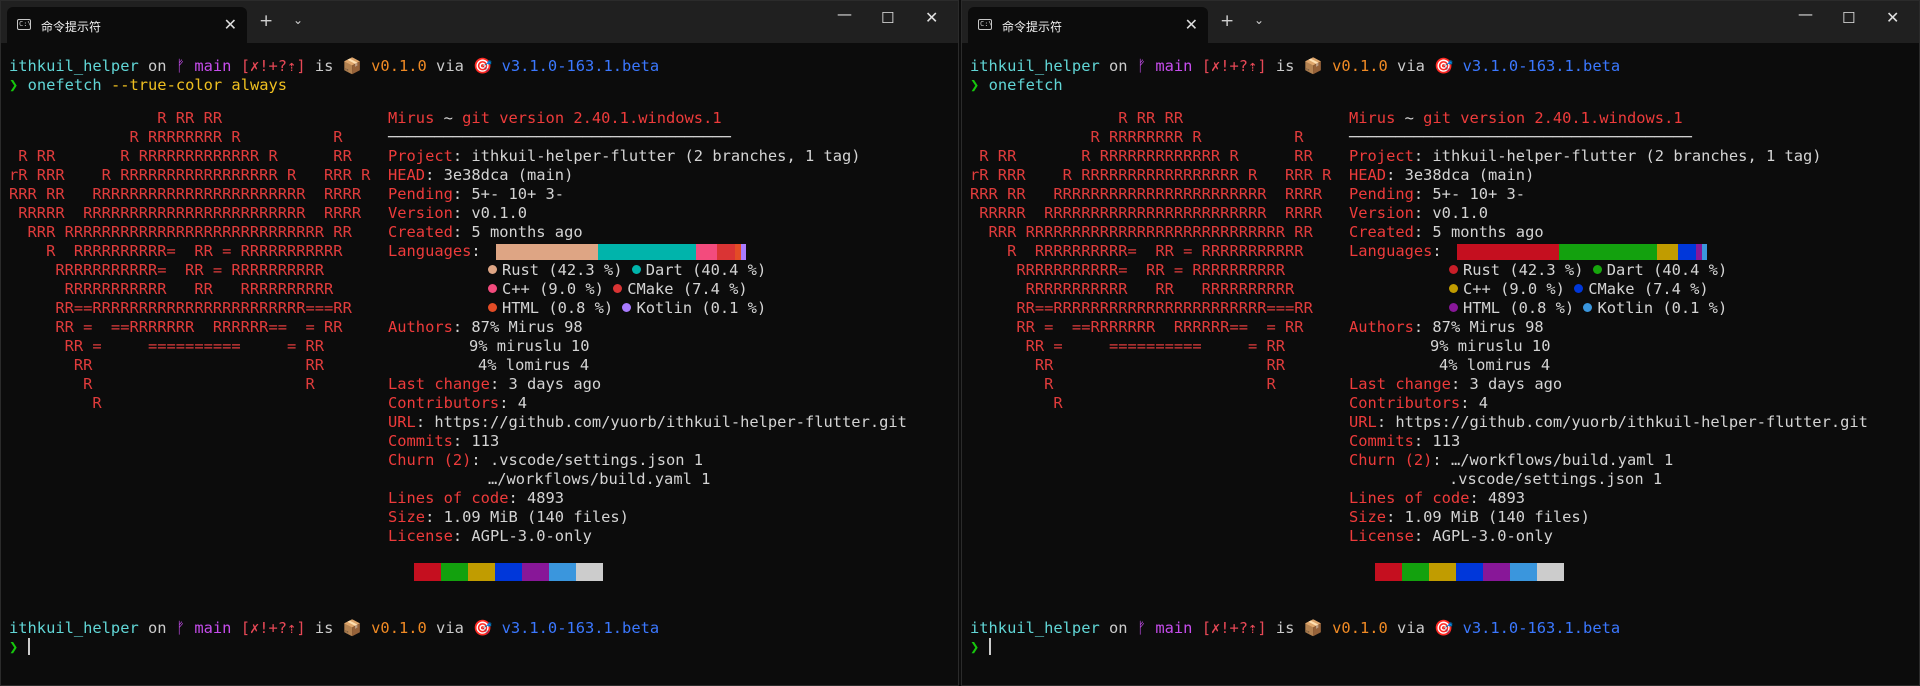 The width and height of the screenshot is (1920, 686). What do you see at coordinates (546, 460) in the screenshot?
I see `info-churn: Churn (2): .vscode/settings.json 1` at bounding box center [546, 460].